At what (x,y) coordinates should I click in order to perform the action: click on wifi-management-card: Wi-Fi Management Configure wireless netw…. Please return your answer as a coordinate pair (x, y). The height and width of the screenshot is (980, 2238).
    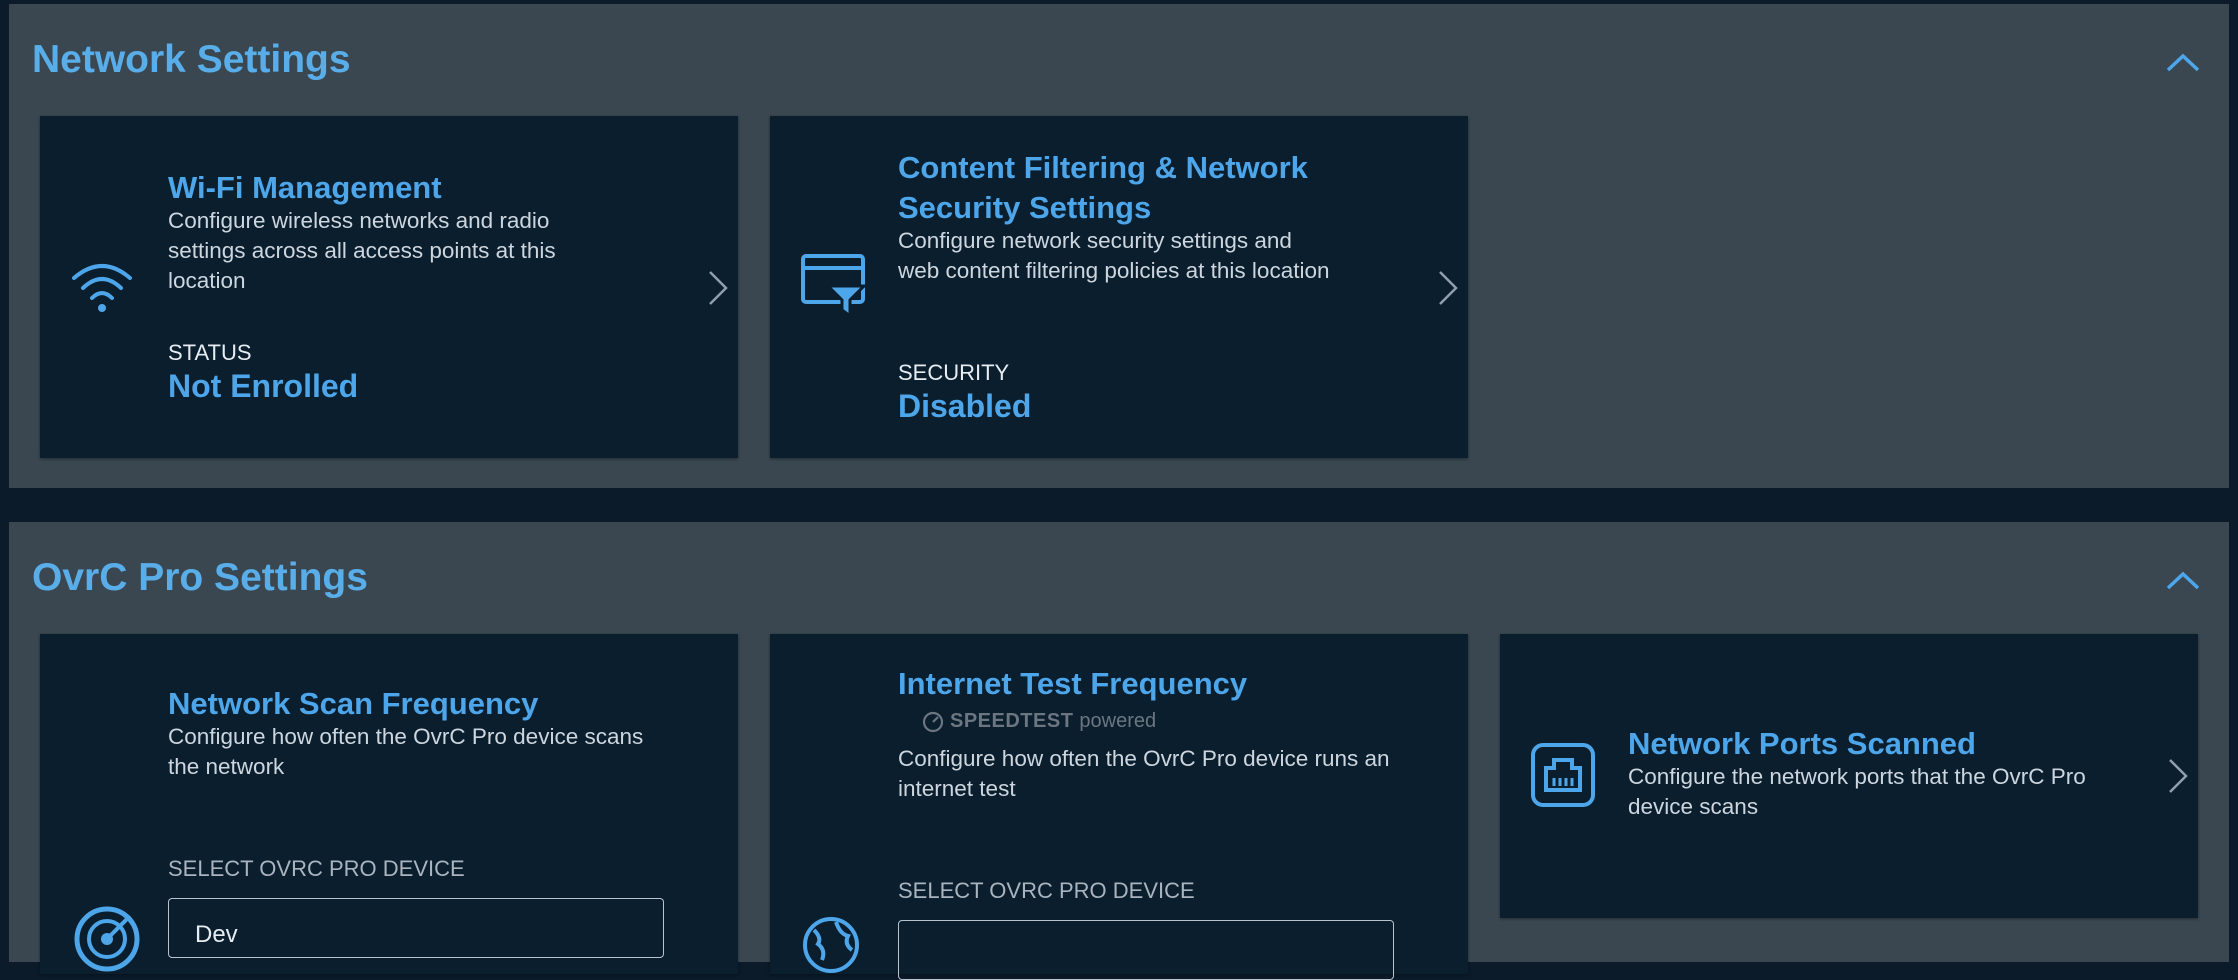
    Looking at the image, I should click on (389, 287).